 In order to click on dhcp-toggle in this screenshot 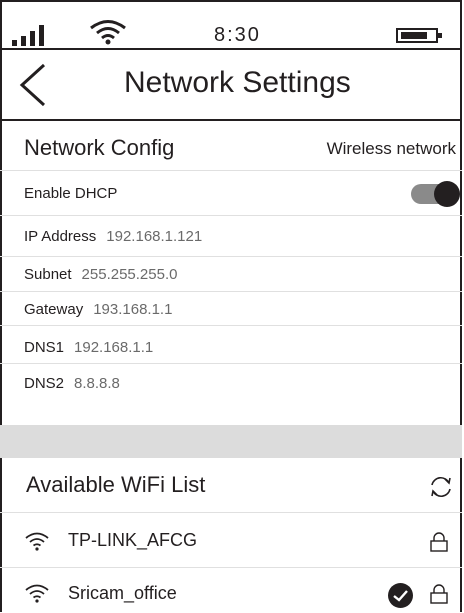, I will do `click(435, 194)`.